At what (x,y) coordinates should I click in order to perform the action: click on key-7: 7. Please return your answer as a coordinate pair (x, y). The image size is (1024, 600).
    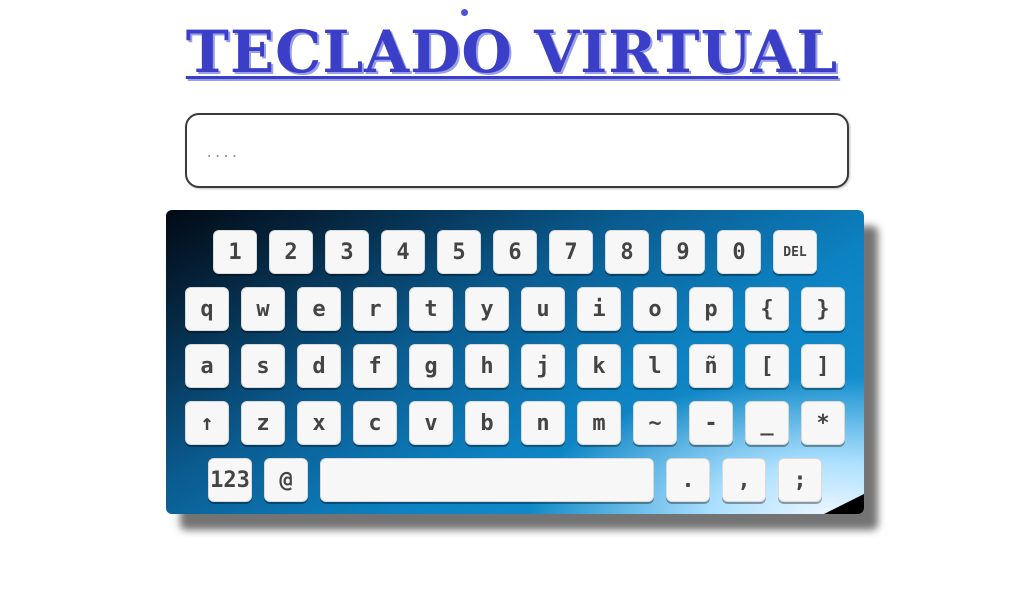
    Looking at the image, I should click on (571, 252).